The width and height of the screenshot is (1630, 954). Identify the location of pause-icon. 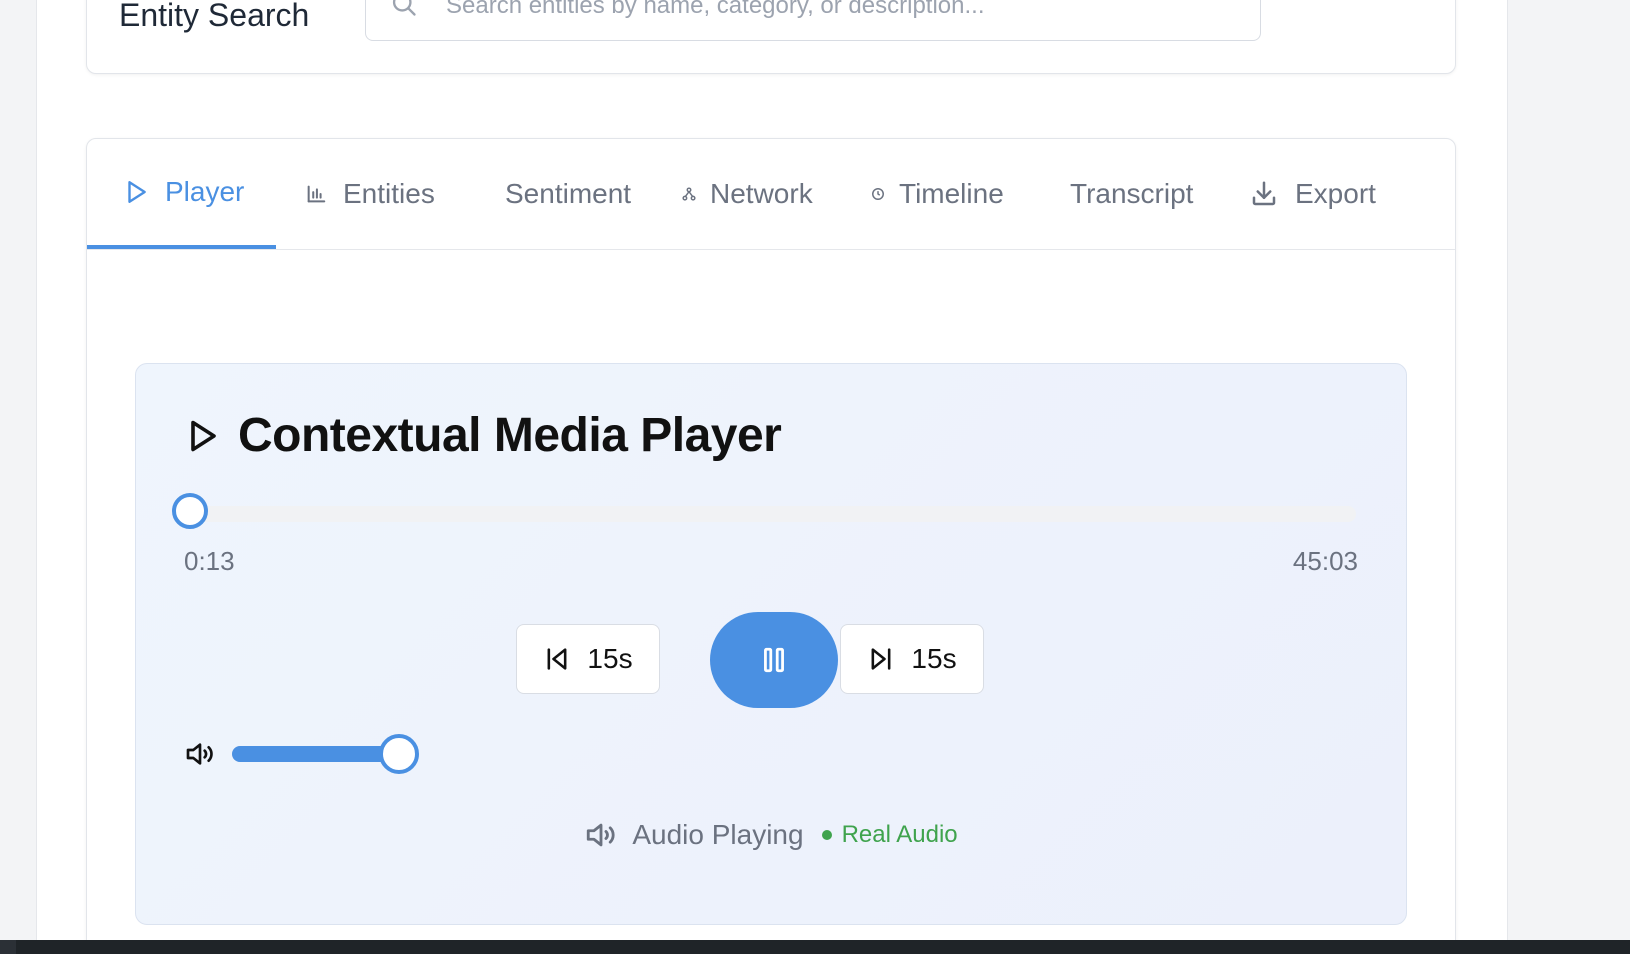
(774, 660).